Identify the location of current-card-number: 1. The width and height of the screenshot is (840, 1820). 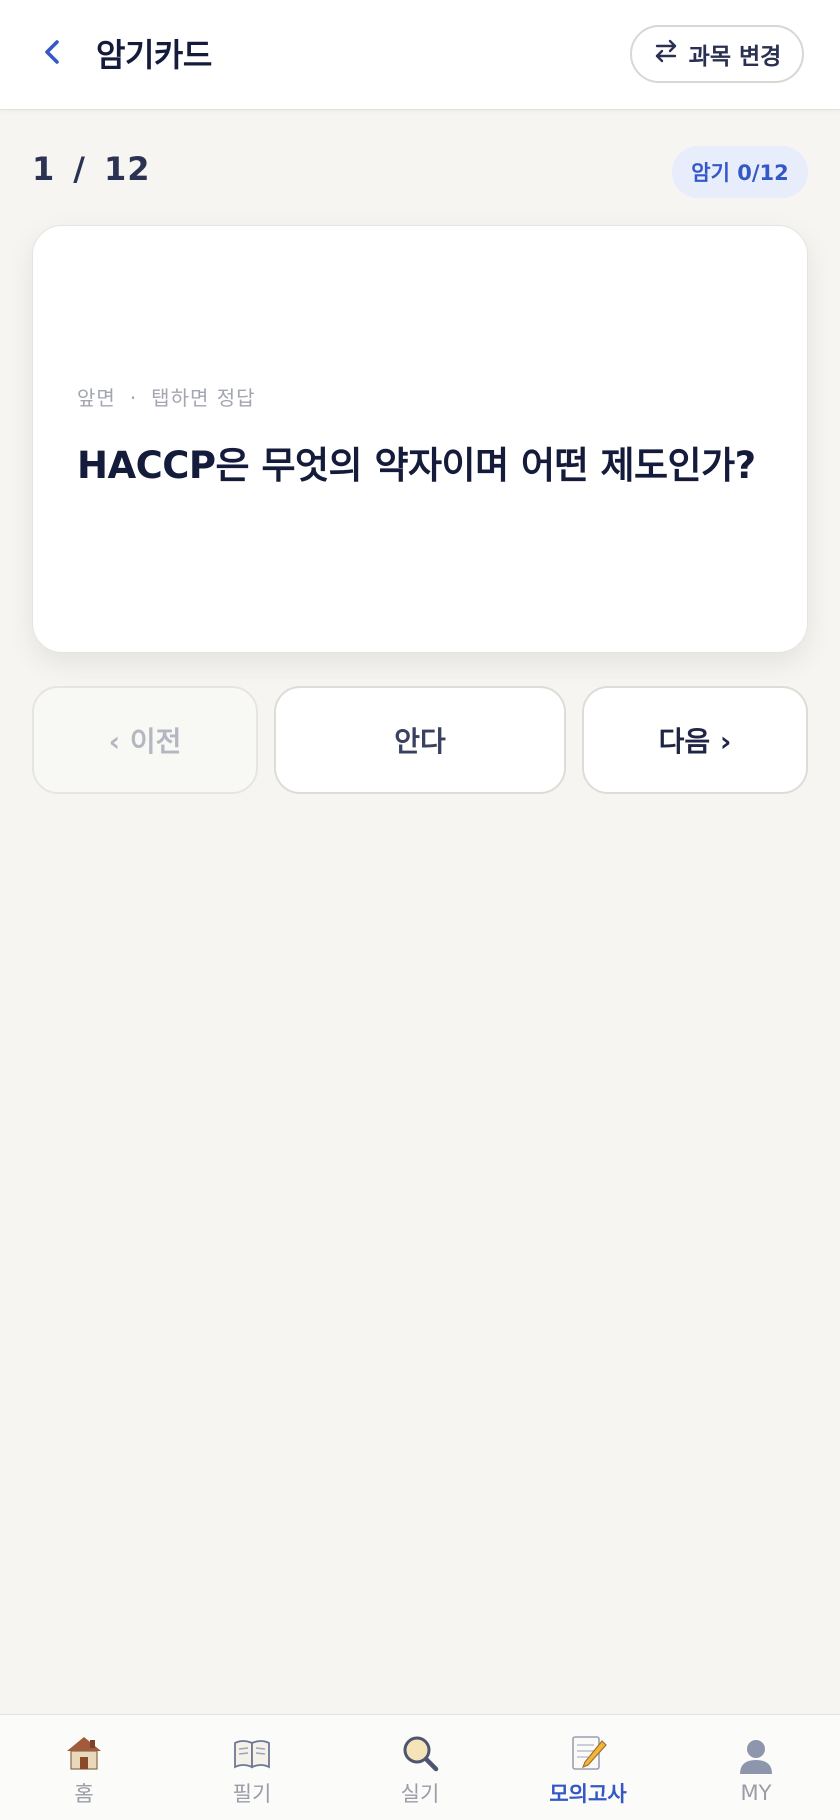
(44, 169).